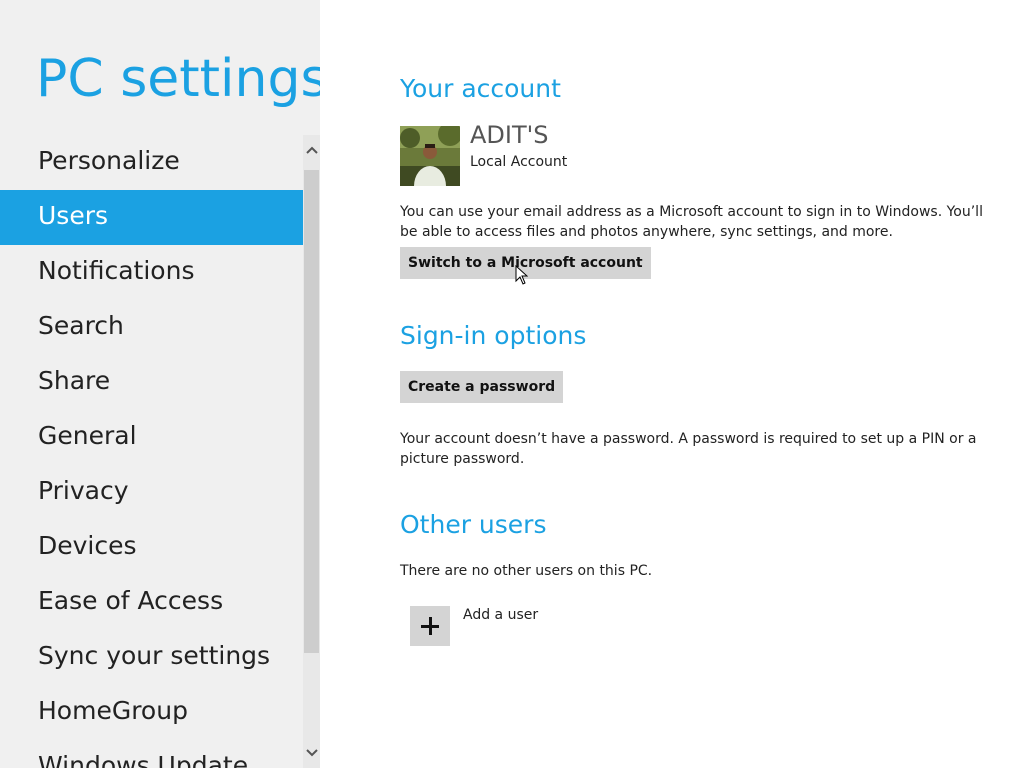  Describe the element at coordinates (152, 162) in the screenshot. I see `sidebar-item-personalize: Personalize` at that location.